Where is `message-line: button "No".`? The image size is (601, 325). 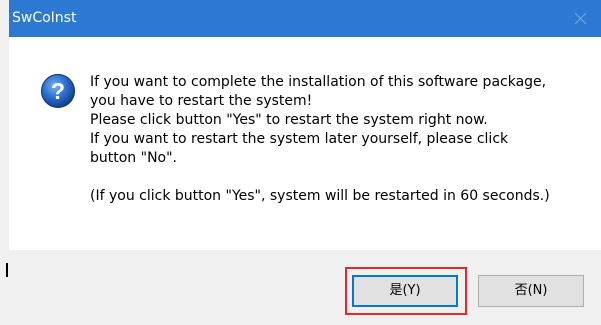
message-line: button "No". is located at coordinates (133, 158).